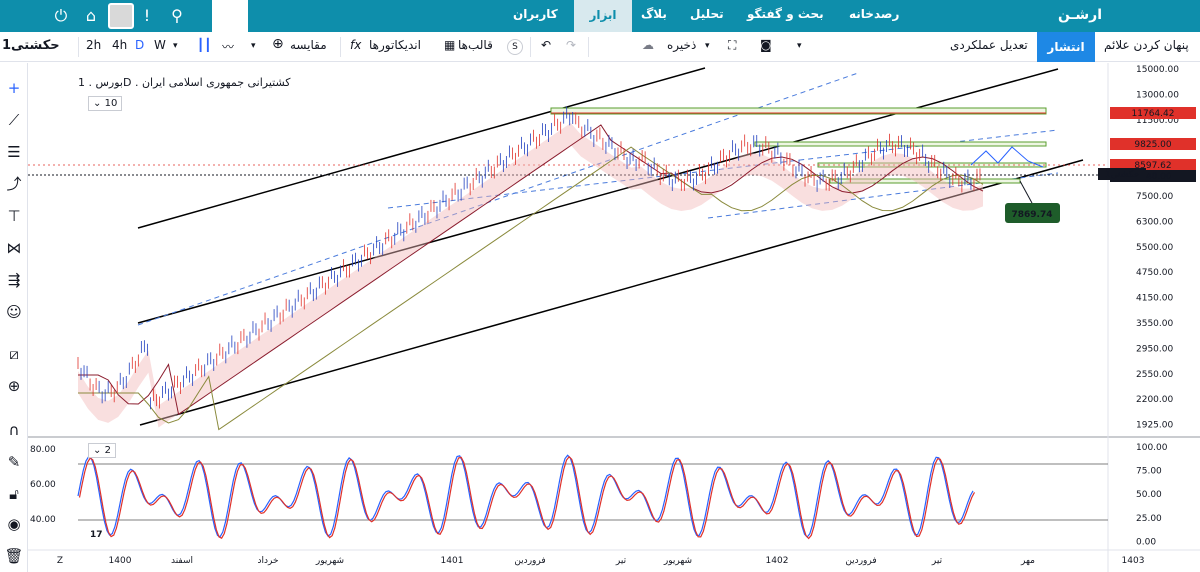 Image resolution: width=1200 pixels, height=572 pixels. What do you see at coordinates (707, 14) in the screenshot?
I see `nav-item-analysis: تحلیل` at bounding box center [707, 14].